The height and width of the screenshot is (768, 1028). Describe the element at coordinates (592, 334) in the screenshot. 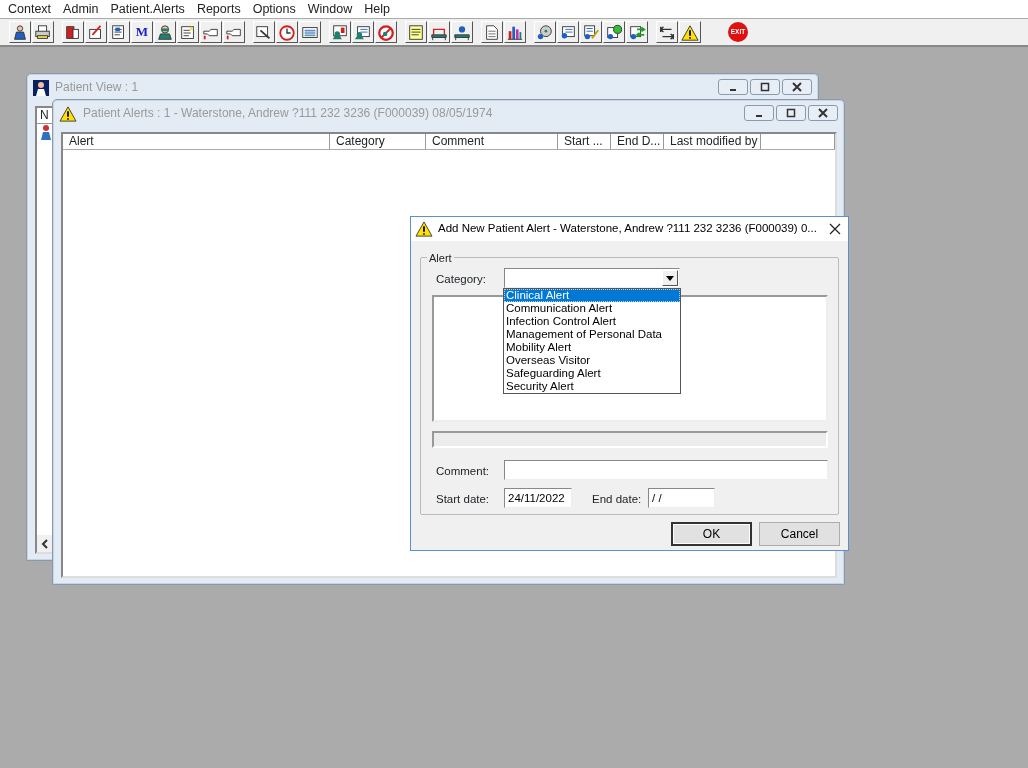

I see `dropdown-option: Management of Personal Data` at that location.